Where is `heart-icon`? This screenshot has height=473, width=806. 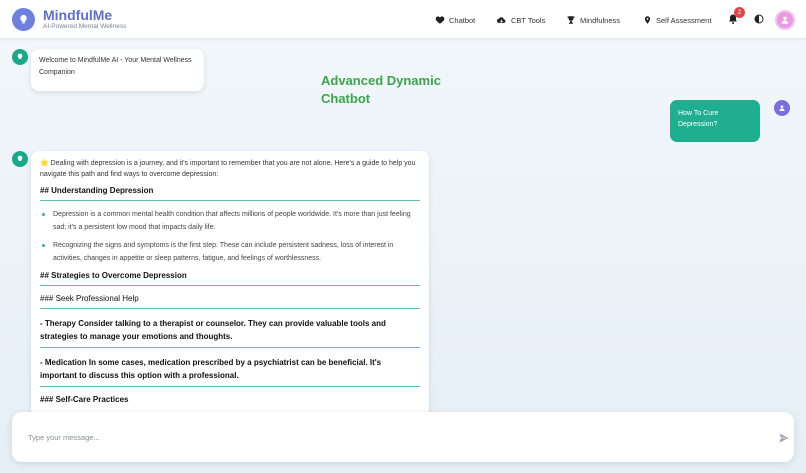 heart-icon is located at coordinates (440, 20).